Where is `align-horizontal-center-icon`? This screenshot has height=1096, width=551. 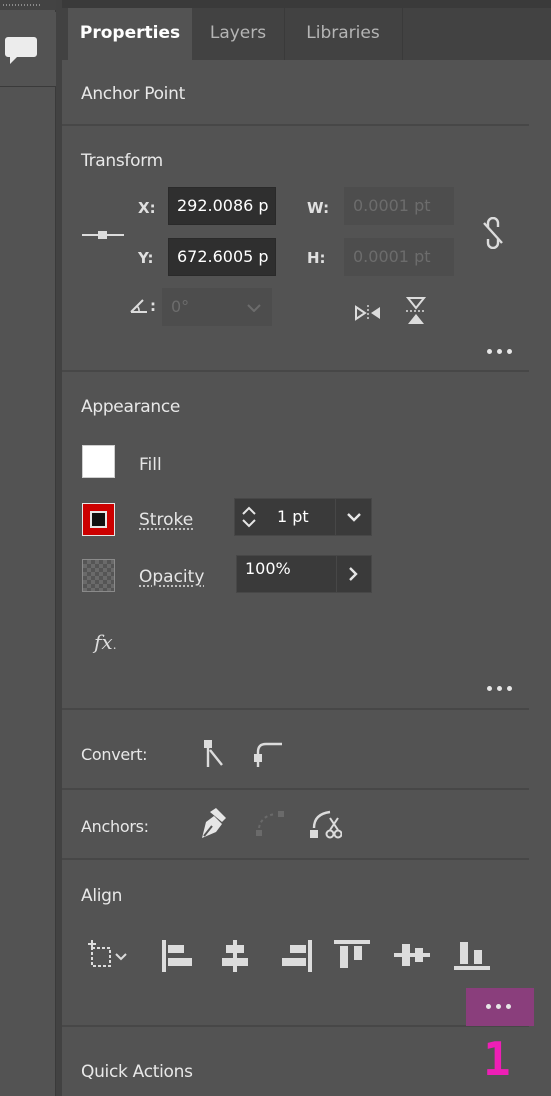 align-horizontal-center-icon is located at coordinates (235, 956).